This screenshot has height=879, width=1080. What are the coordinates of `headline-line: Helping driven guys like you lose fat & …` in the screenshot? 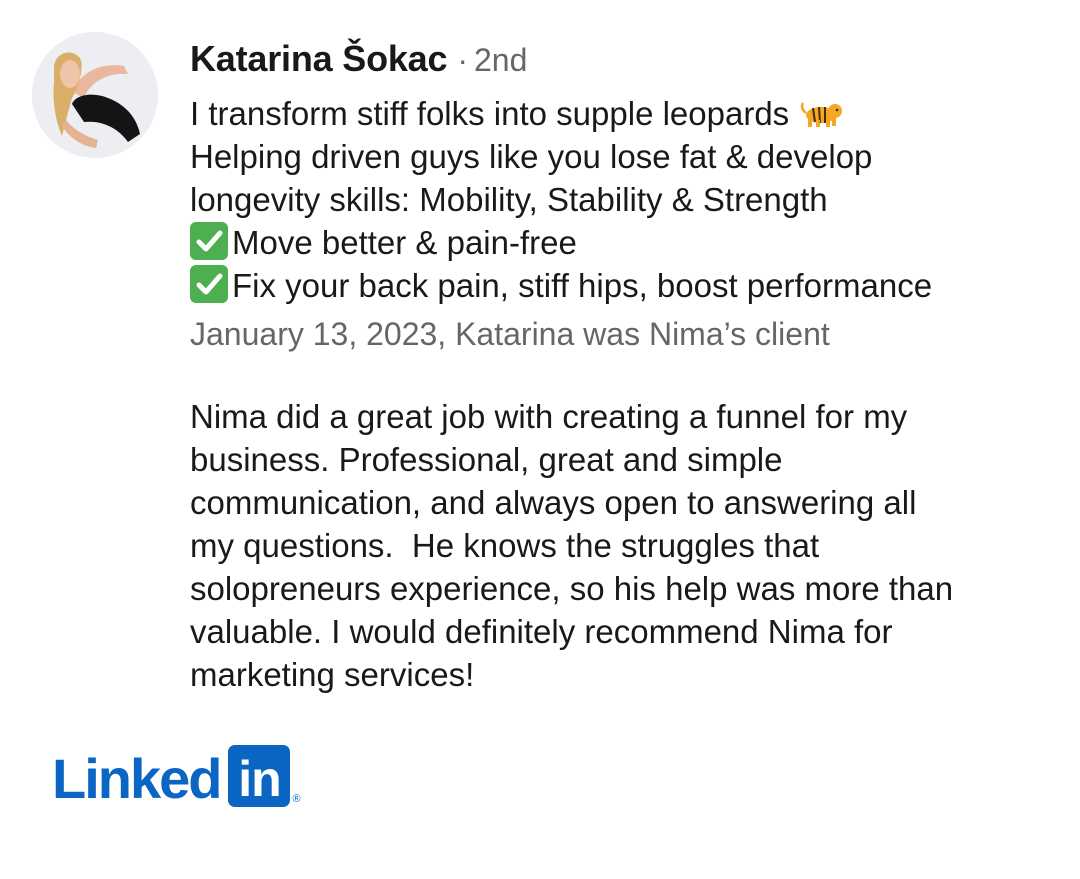 It's located at (531, 156).